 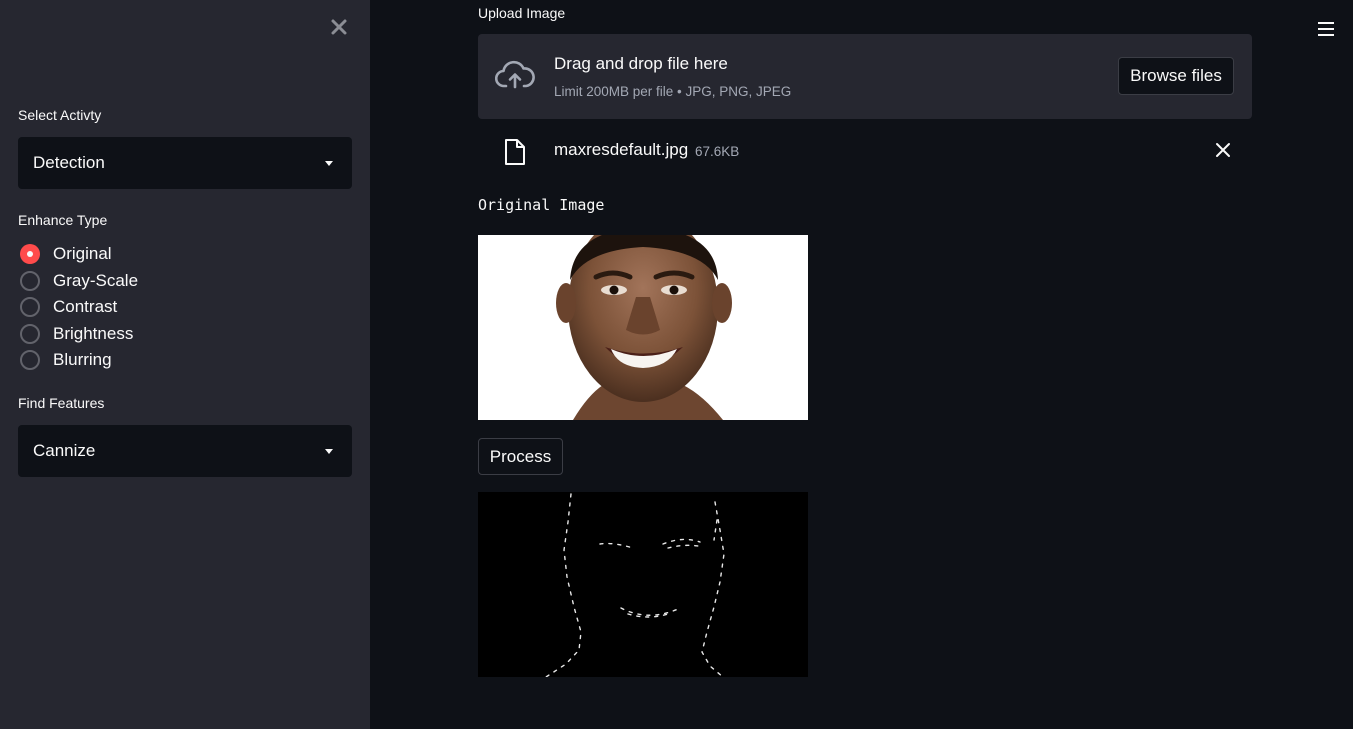 What do you see at coordinates (717, 151) in the screenshot?
I see `uploaded-file-size: 67.6KB` at bounding box center [717, 151].